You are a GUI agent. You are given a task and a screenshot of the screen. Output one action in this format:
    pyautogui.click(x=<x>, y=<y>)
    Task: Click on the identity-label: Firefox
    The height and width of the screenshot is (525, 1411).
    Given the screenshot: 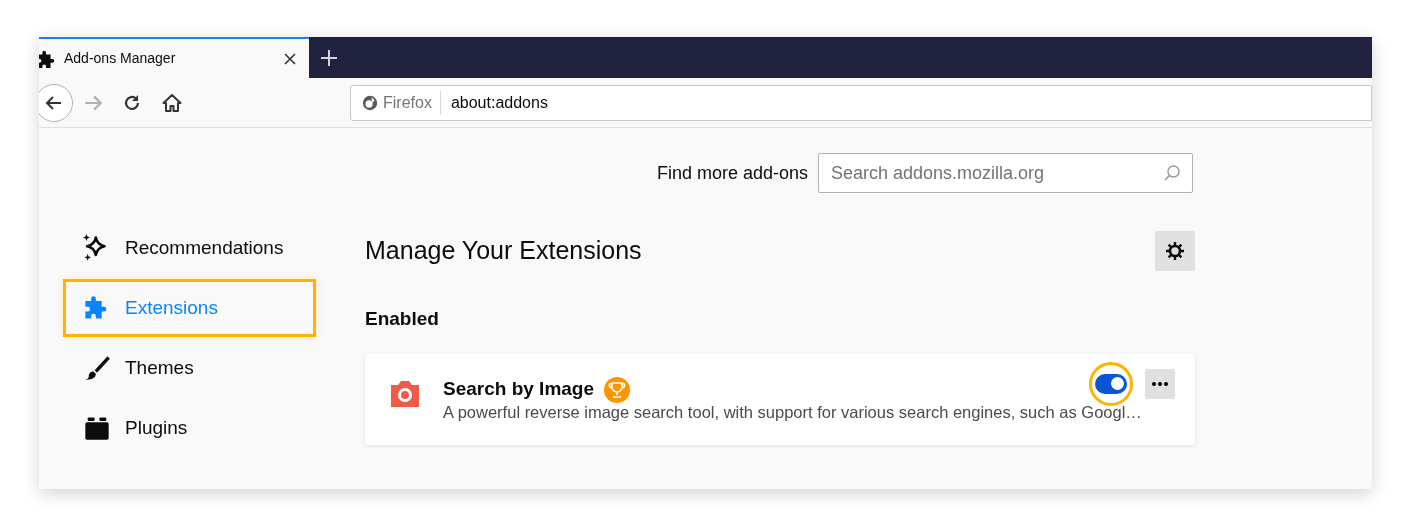 What is the action you would take?
    pyautogui.click(x=412, y=102)
    